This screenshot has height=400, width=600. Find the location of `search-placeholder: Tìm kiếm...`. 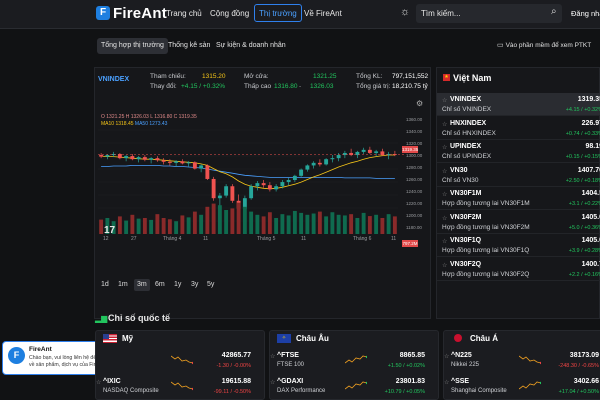

search-placeholder: Tìm kiếm... is located at coordinates (441, 13).